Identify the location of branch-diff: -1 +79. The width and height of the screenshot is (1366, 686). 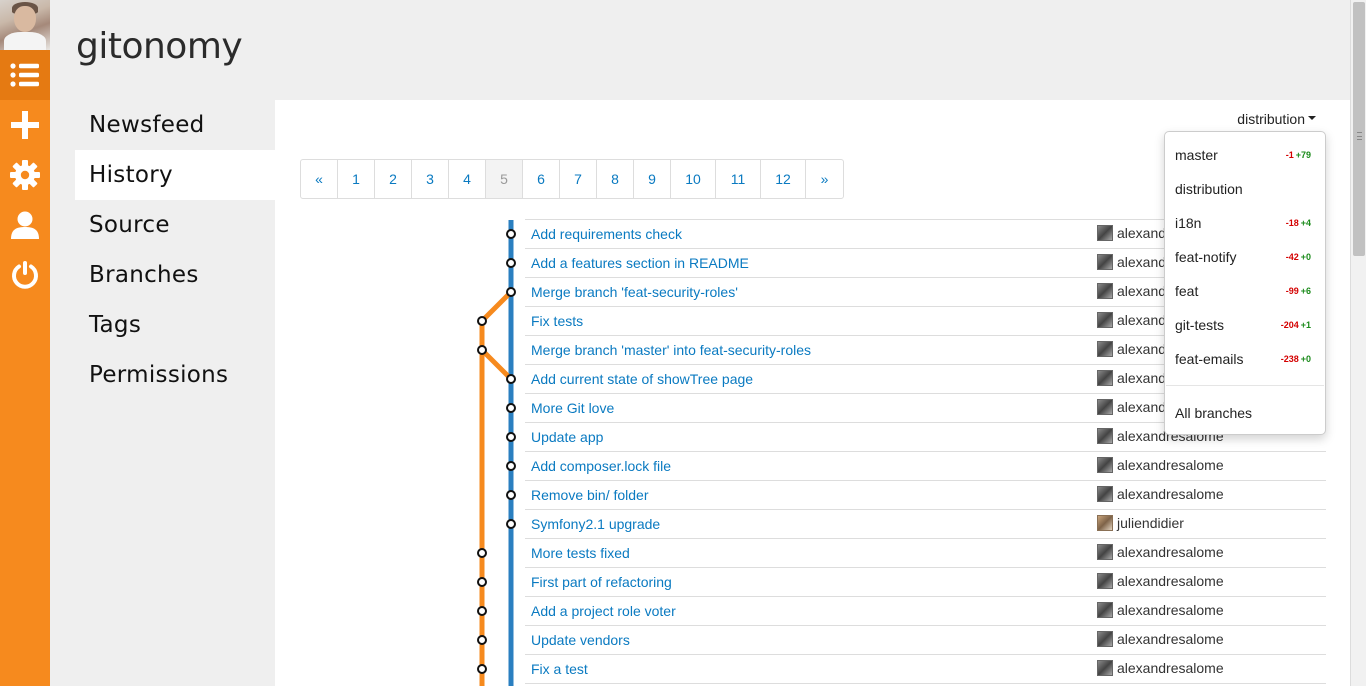
(1298, 155).